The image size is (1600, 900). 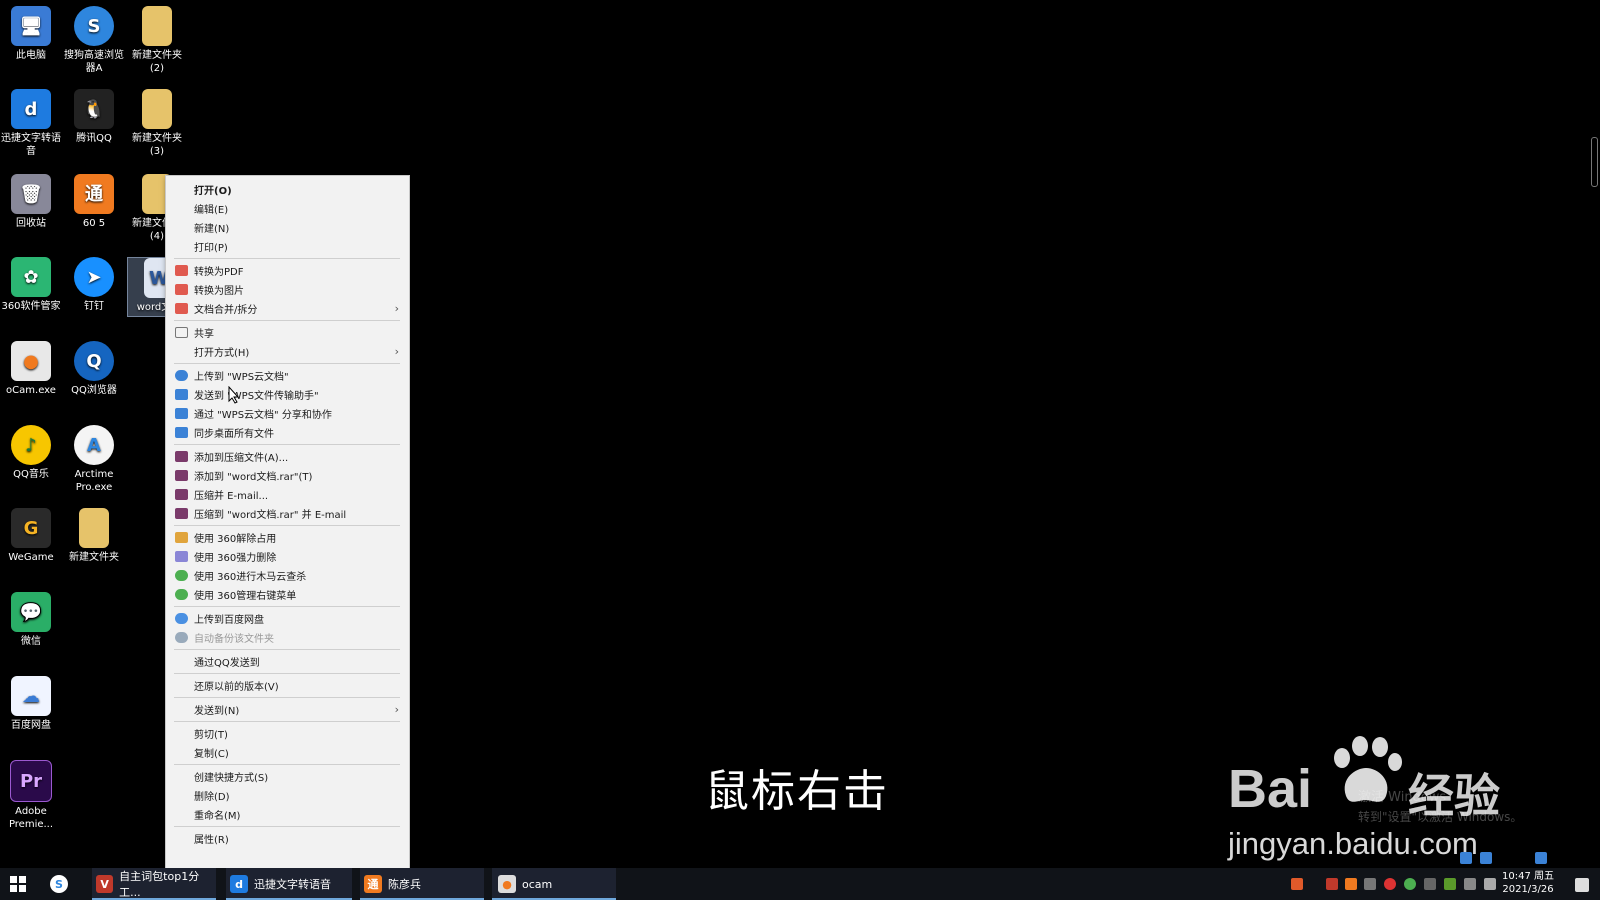 I want to click on wegame-icon: G, so click(x=31, y=528).